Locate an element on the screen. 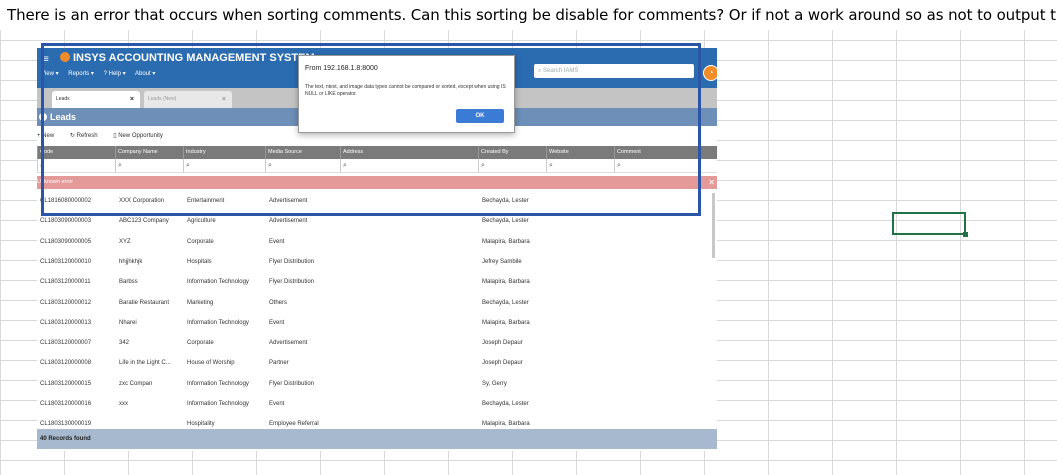  cell-company: Barbss is located at coordinates (128, 282).